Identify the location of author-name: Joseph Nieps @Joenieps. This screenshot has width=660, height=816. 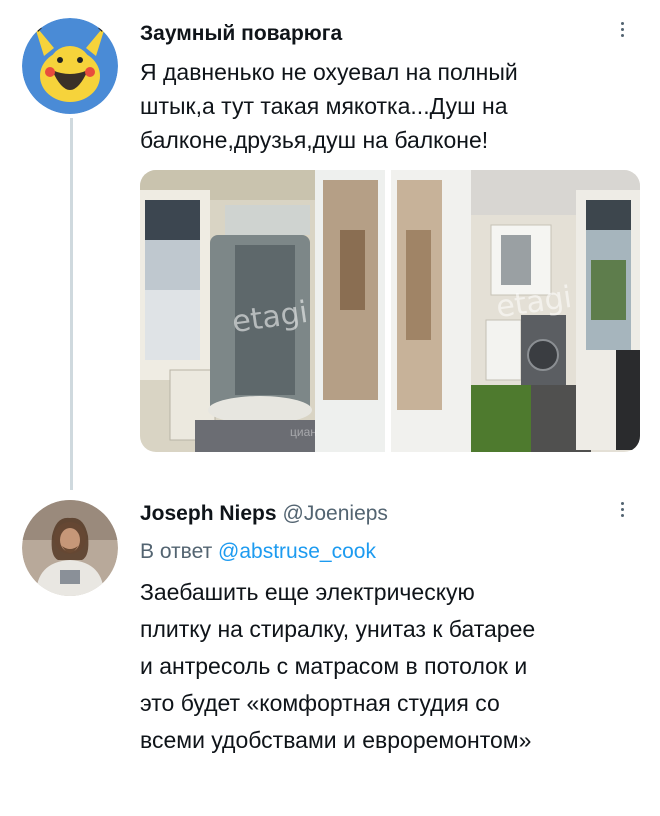
(264, 514).